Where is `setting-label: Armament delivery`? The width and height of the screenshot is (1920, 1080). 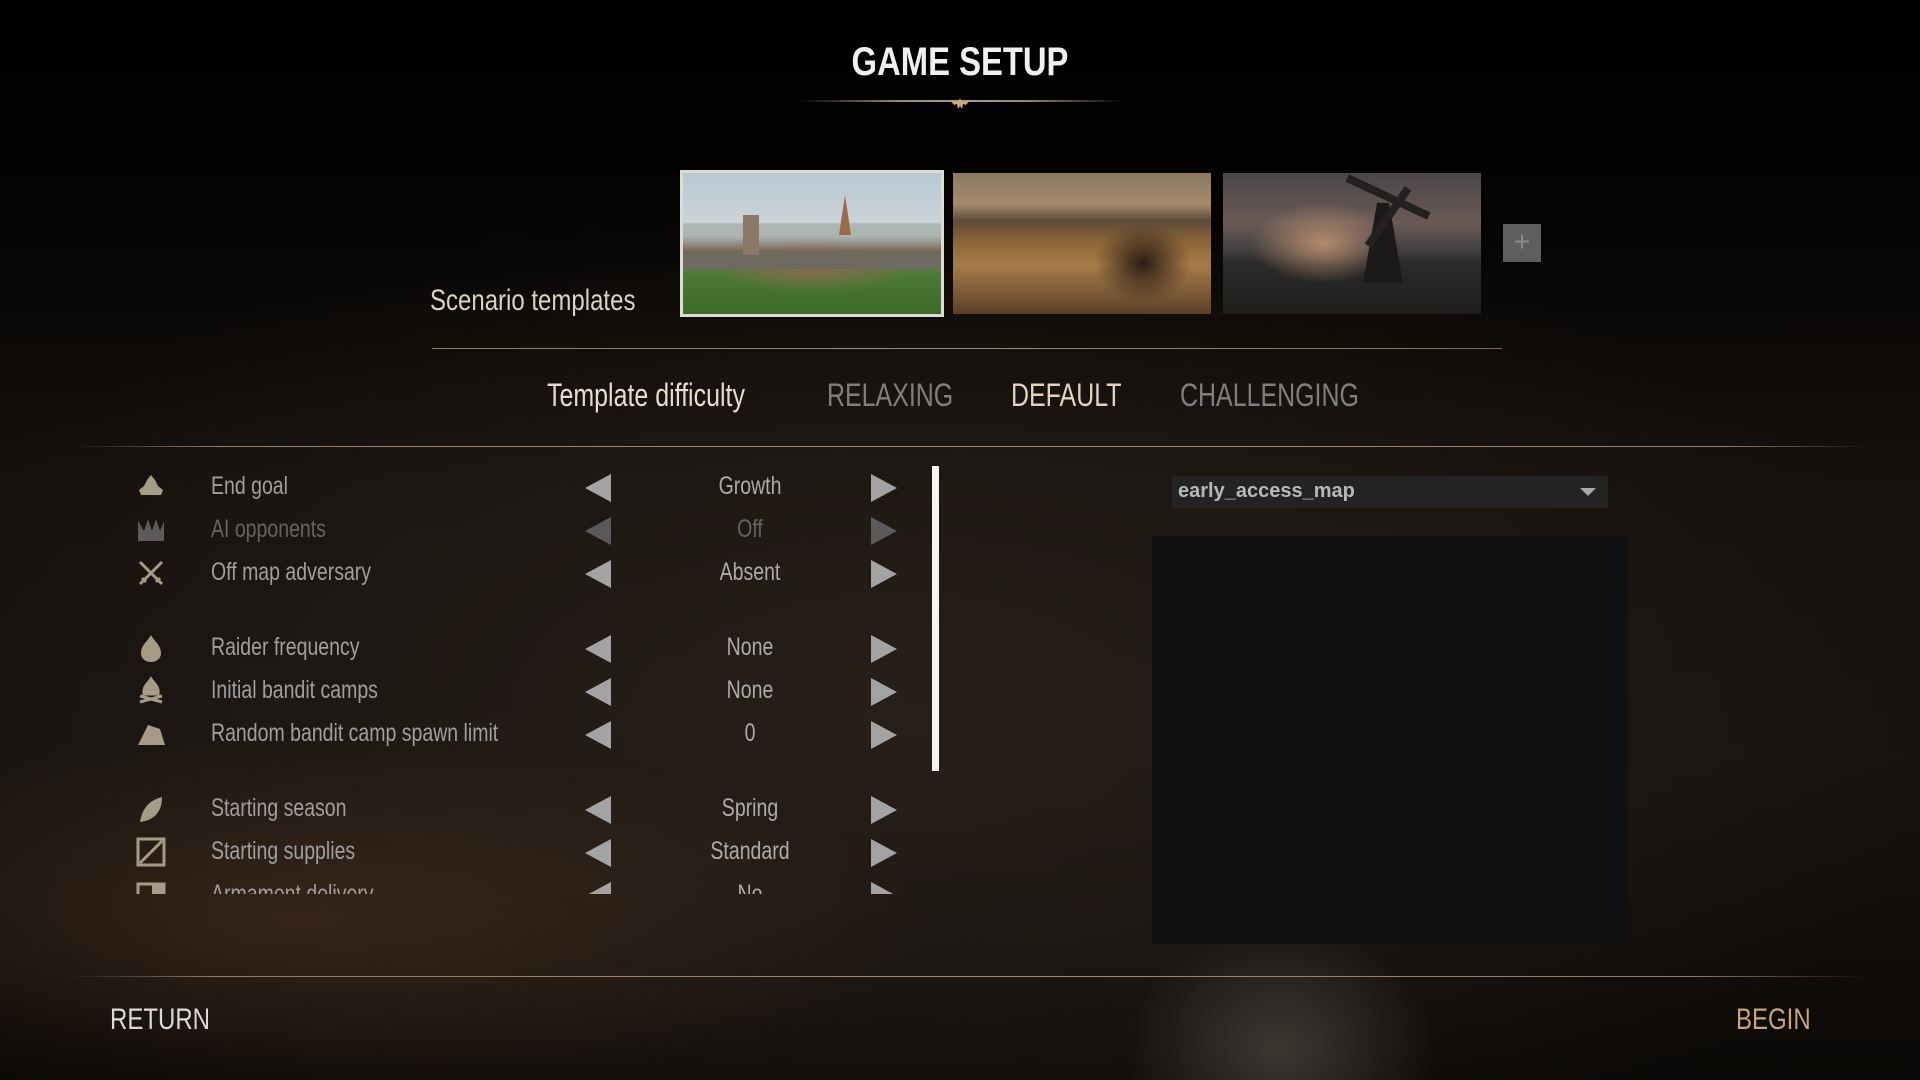 setting-label: Armament delivery is located at coordinates (292, 887).